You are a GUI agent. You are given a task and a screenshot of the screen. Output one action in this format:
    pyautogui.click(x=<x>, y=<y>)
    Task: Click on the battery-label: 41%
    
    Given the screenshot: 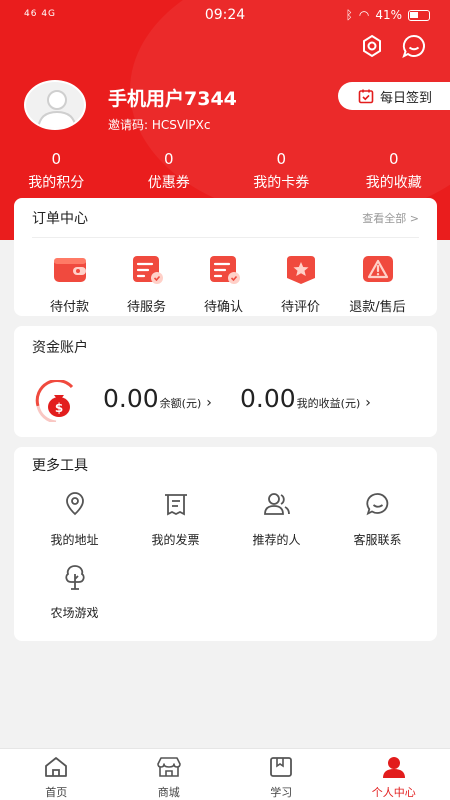 What is the action you would take?
    pyautogui.click(x=388, y=15)
    